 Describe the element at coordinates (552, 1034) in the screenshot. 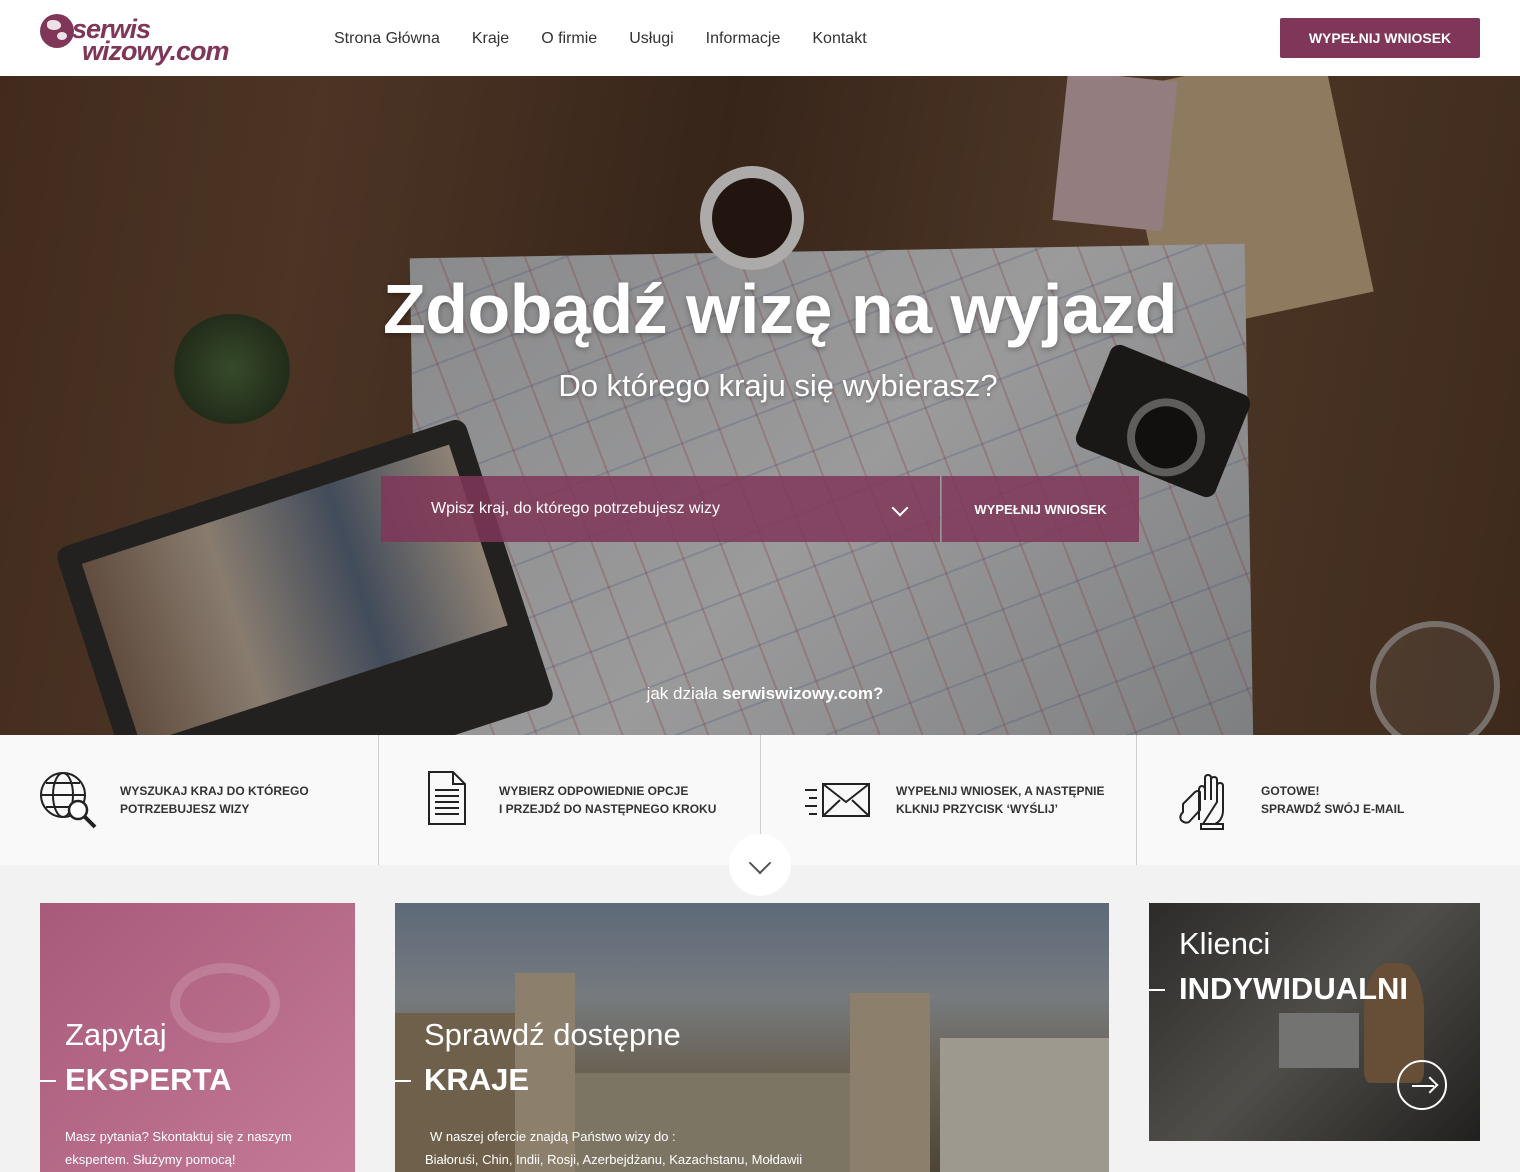

I see `card-title: Sprawdź dostępne` at that location.